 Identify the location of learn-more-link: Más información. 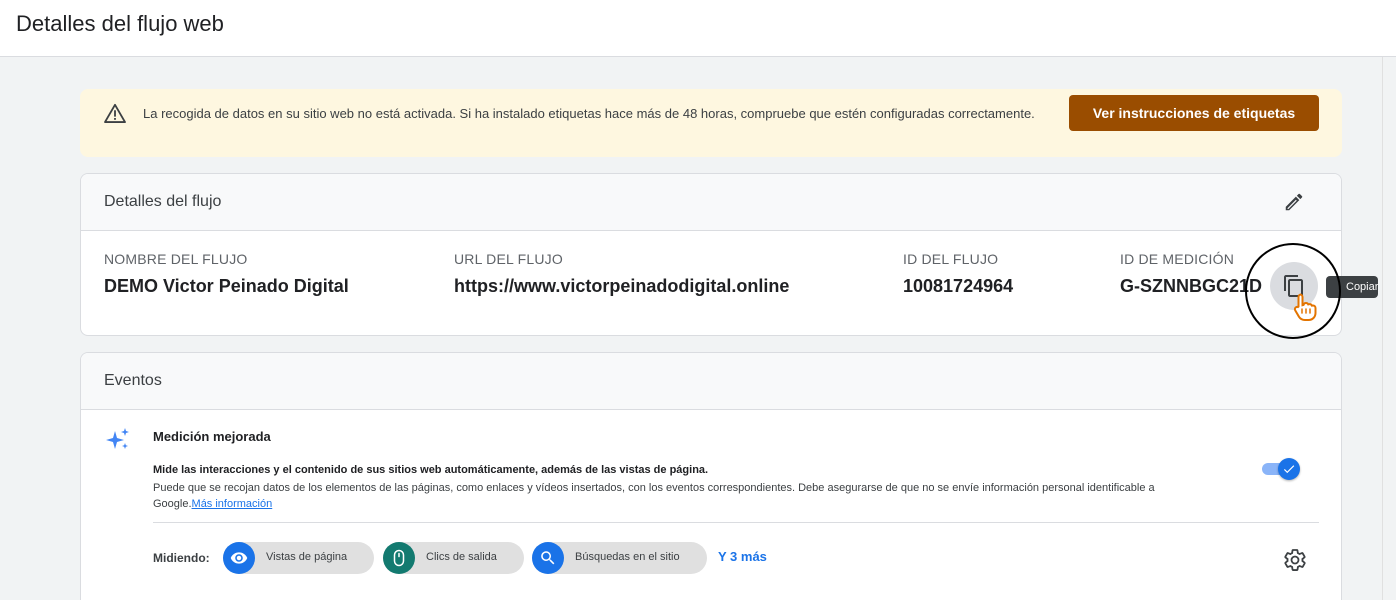
(232, 504).